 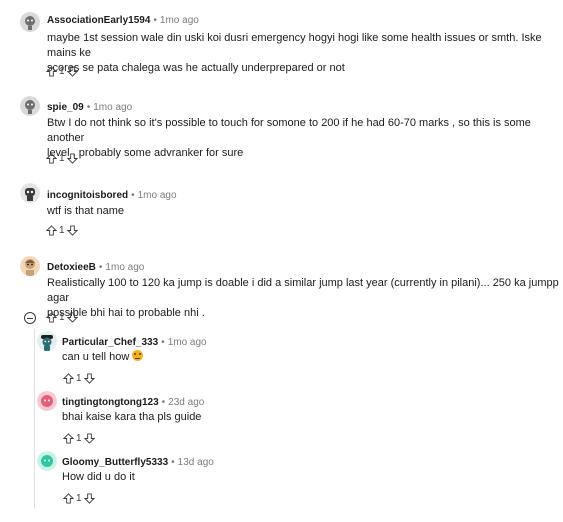 I want to click on timestamp: 23d ago, so click(x=186, y=402).